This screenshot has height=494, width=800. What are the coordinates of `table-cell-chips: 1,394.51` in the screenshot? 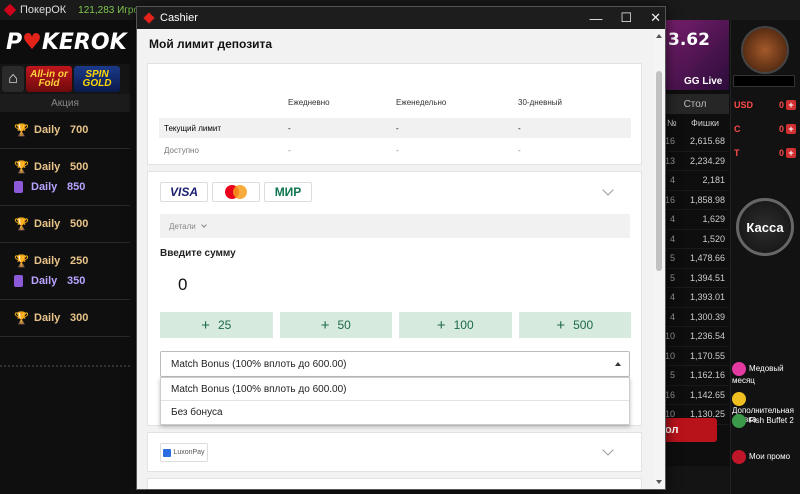 It's located at (707, 277).